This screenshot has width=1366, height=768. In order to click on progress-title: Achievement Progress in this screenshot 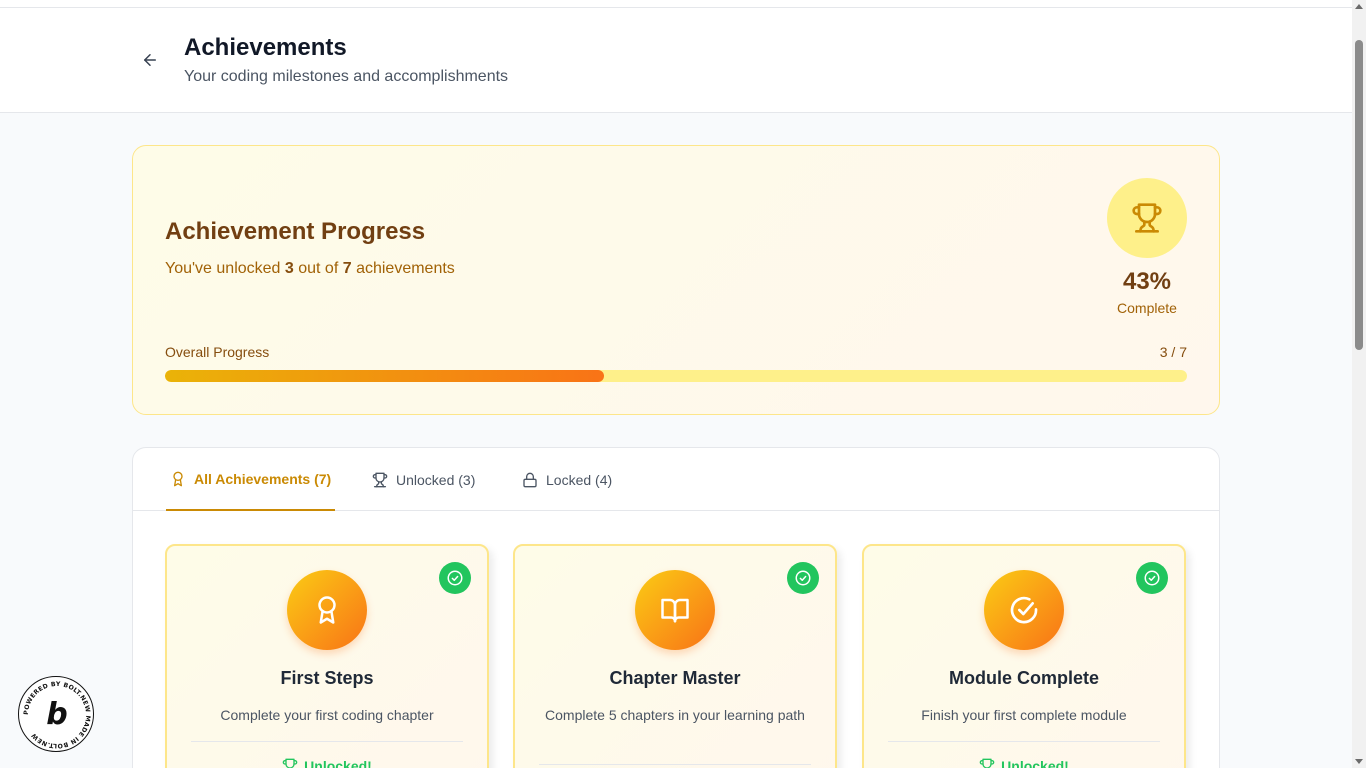, I will do `click(295, 231)`.